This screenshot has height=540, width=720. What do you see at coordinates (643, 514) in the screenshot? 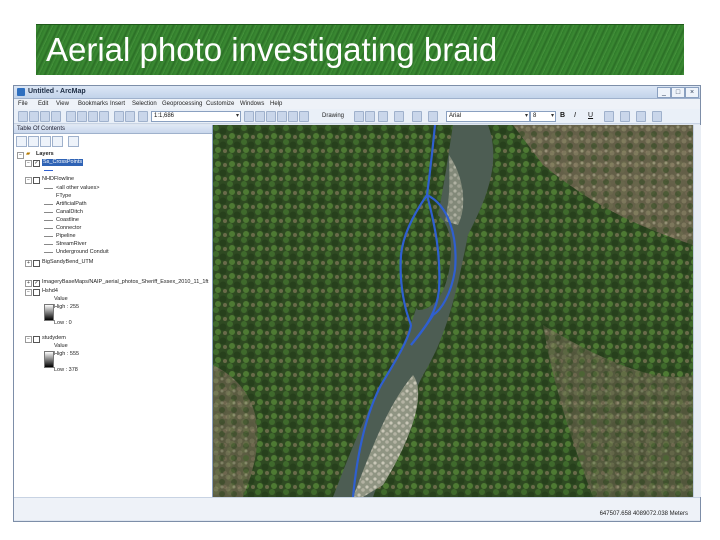
I see `cursor-coordinates: 647507.658 4089072.038 Meters` at bounding box center [643, 514].